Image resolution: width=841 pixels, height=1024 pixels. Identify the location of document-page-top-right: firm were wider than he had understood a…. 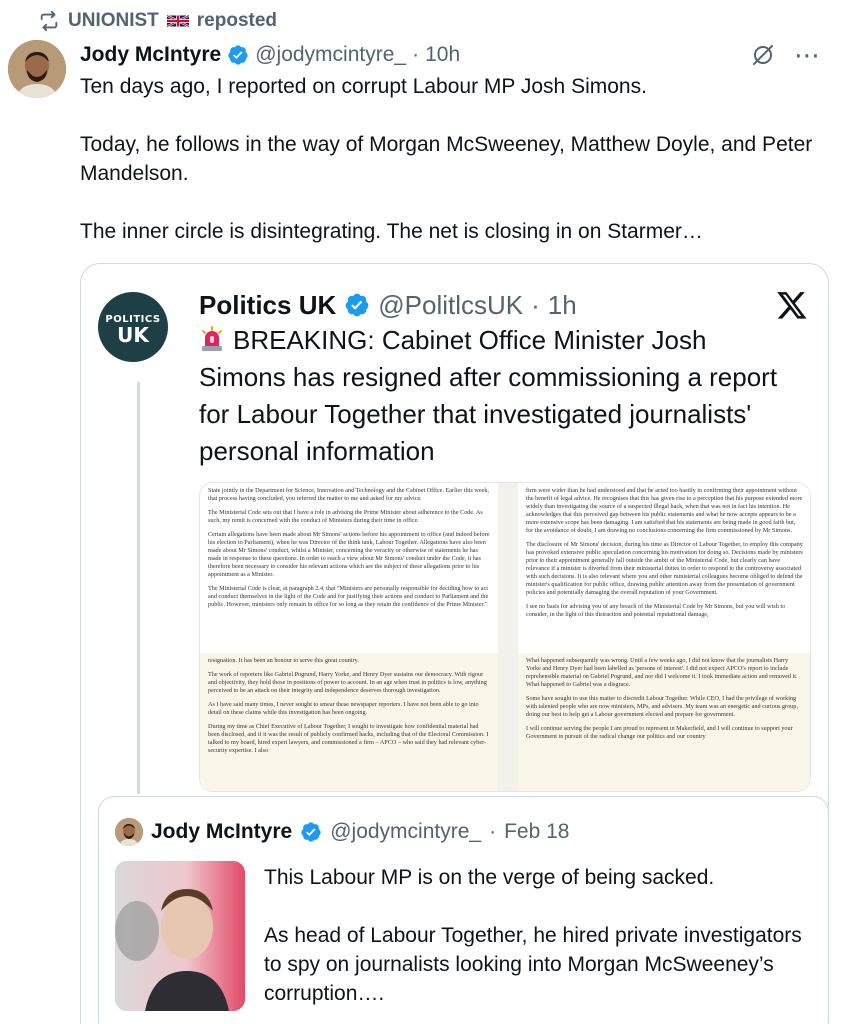
(664, 568).